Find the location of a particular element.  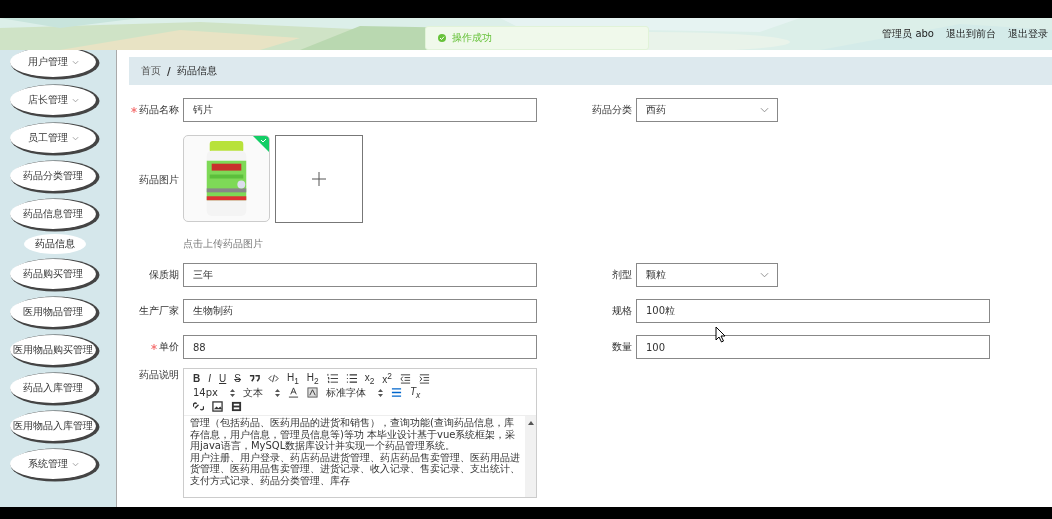

outdent-icon is located at coordinates (405, 378).